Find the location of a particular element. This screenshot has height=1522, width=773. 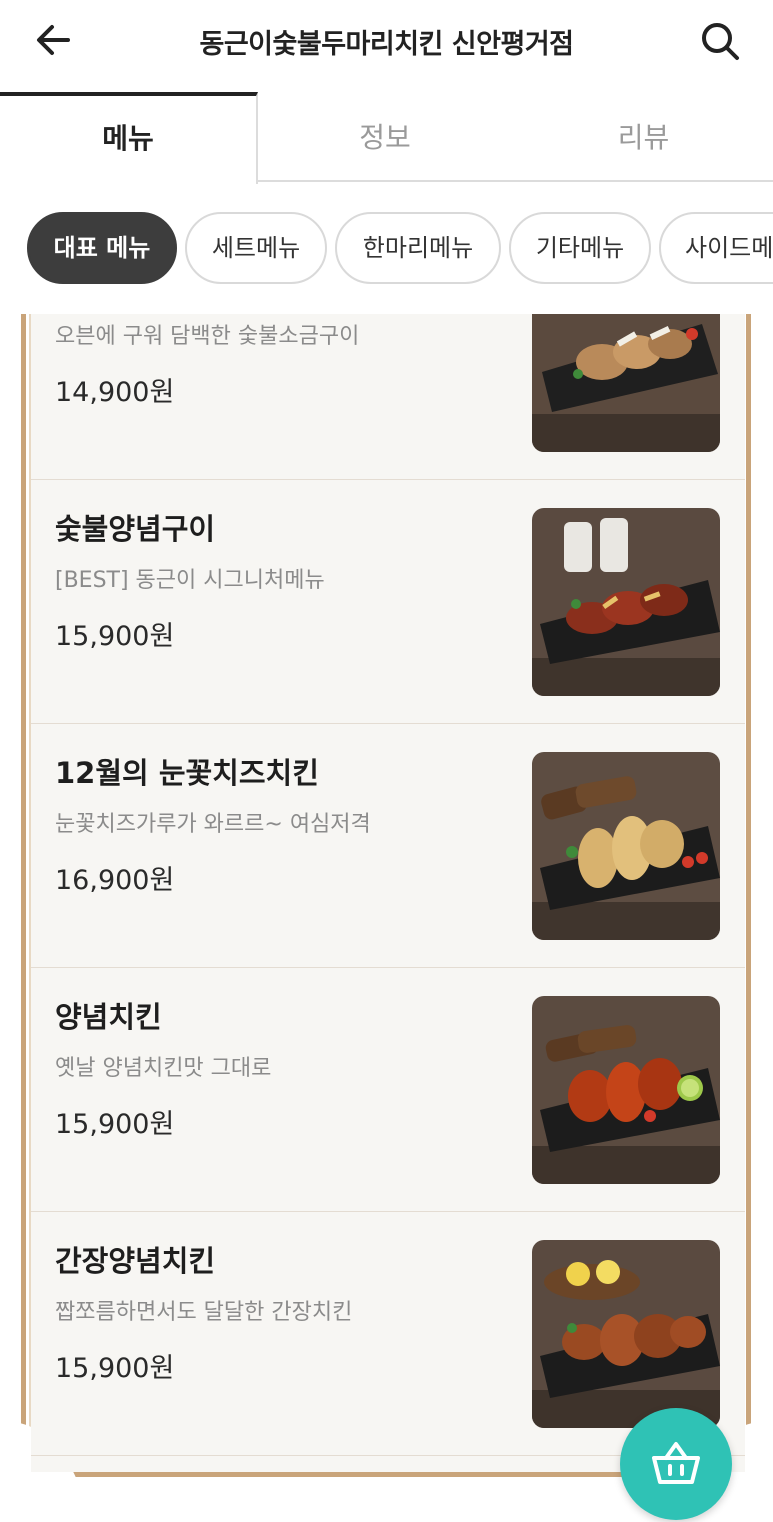

back-button is located at coordinates (53, 40).